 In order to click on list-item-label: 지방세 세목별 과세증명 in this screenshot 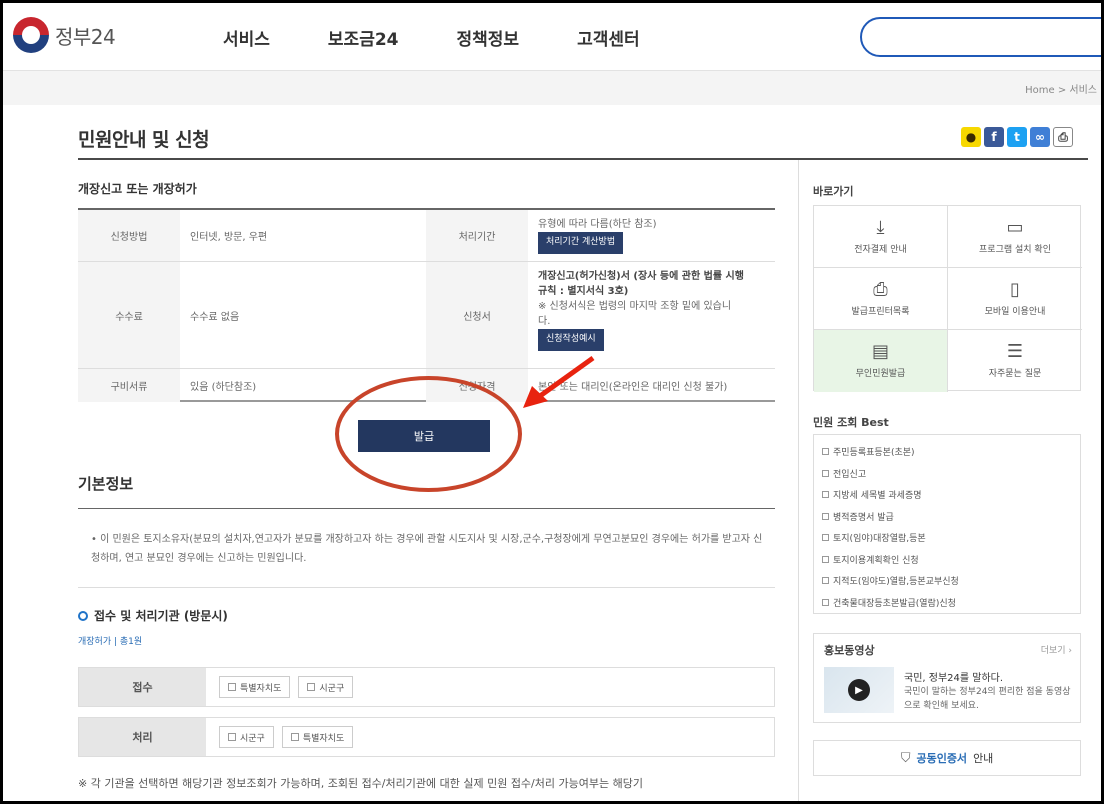, I will do `click(877, 496)`.